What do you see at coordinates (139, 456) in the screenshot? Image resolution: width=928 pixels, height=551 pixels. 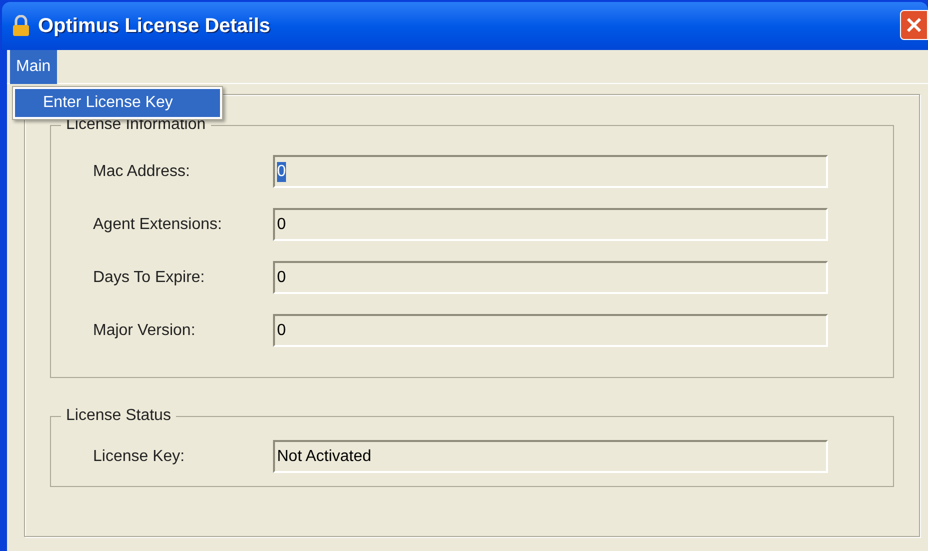 I see `field-label: License Key:` at bounding box center [139, 456].